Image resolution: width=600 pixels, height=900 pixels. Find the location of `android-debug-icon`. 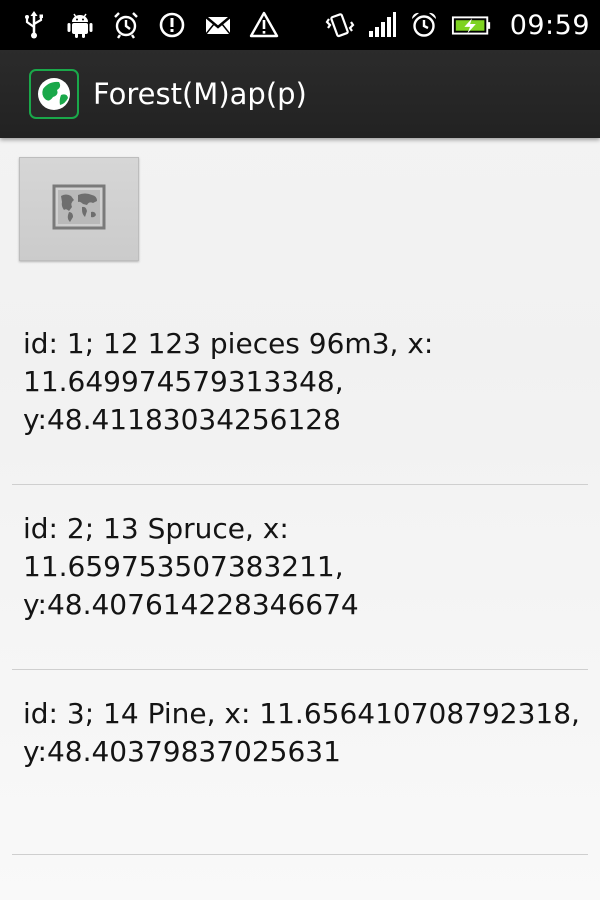

android-debug-icon is located at coordinates (80, 25).